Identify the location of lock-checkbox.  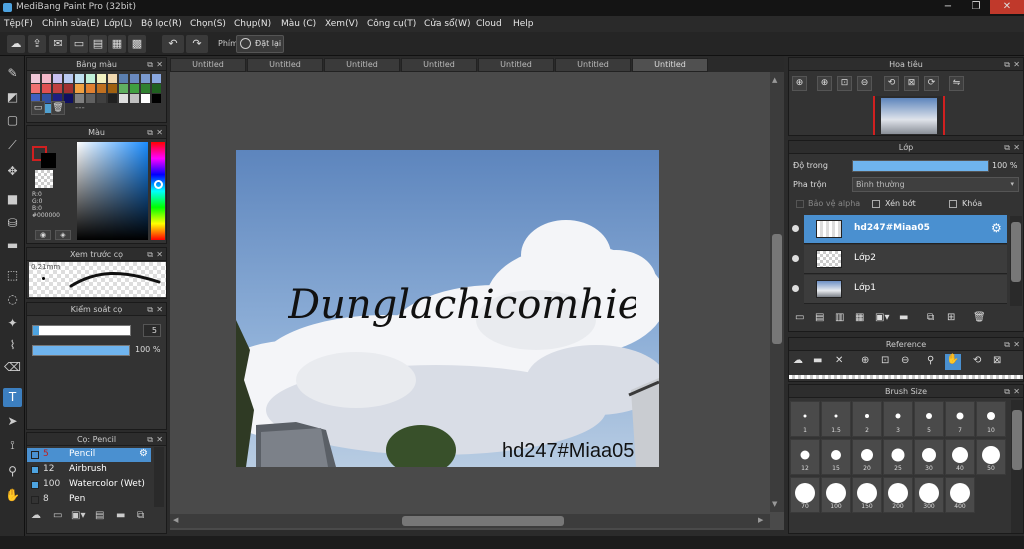
(953, 204).